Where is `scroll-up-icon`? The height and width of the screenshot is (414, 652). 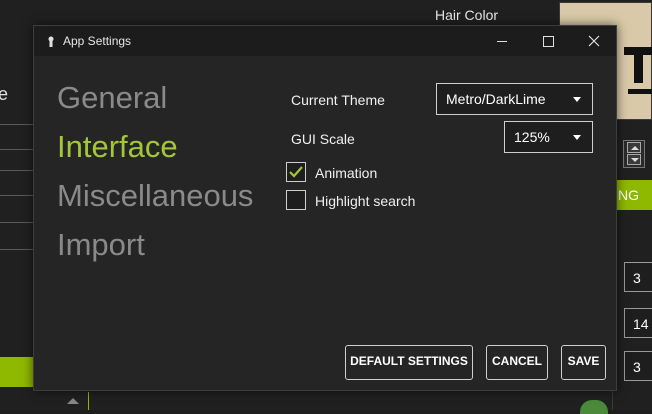 scroll-up-icon is located at coordinates (73, 401).